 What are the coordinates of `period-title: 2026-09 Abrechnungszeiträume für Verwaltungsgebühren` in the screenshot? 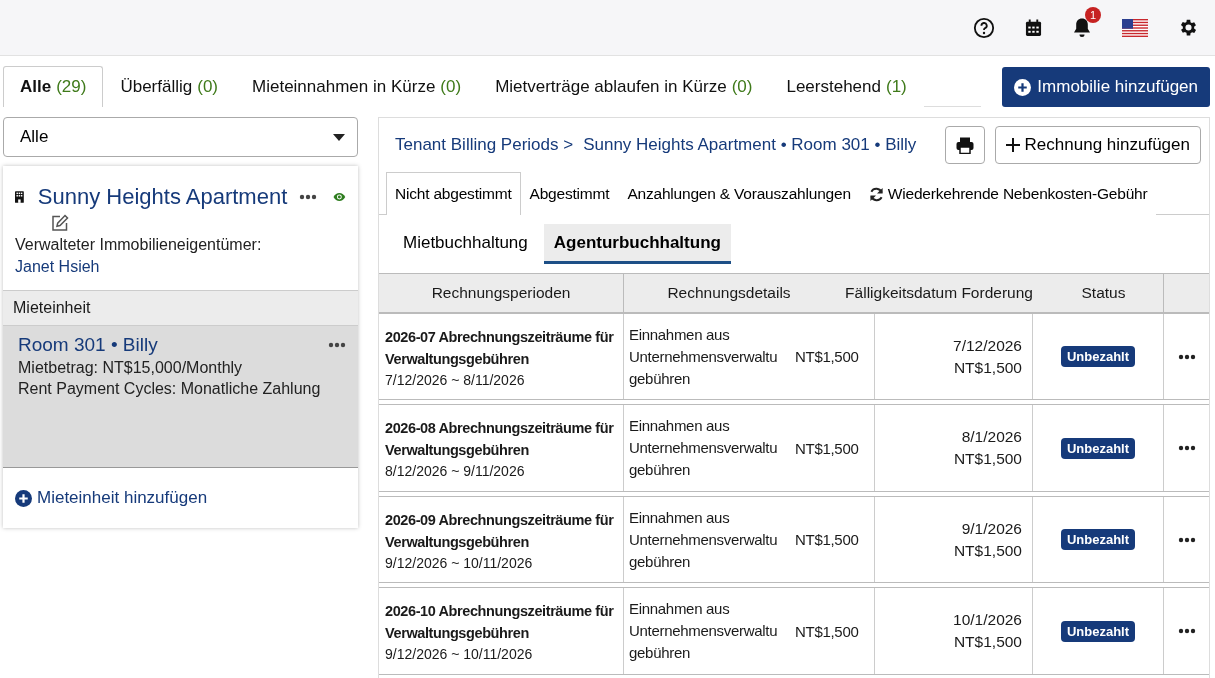 It's located at (500, 531).